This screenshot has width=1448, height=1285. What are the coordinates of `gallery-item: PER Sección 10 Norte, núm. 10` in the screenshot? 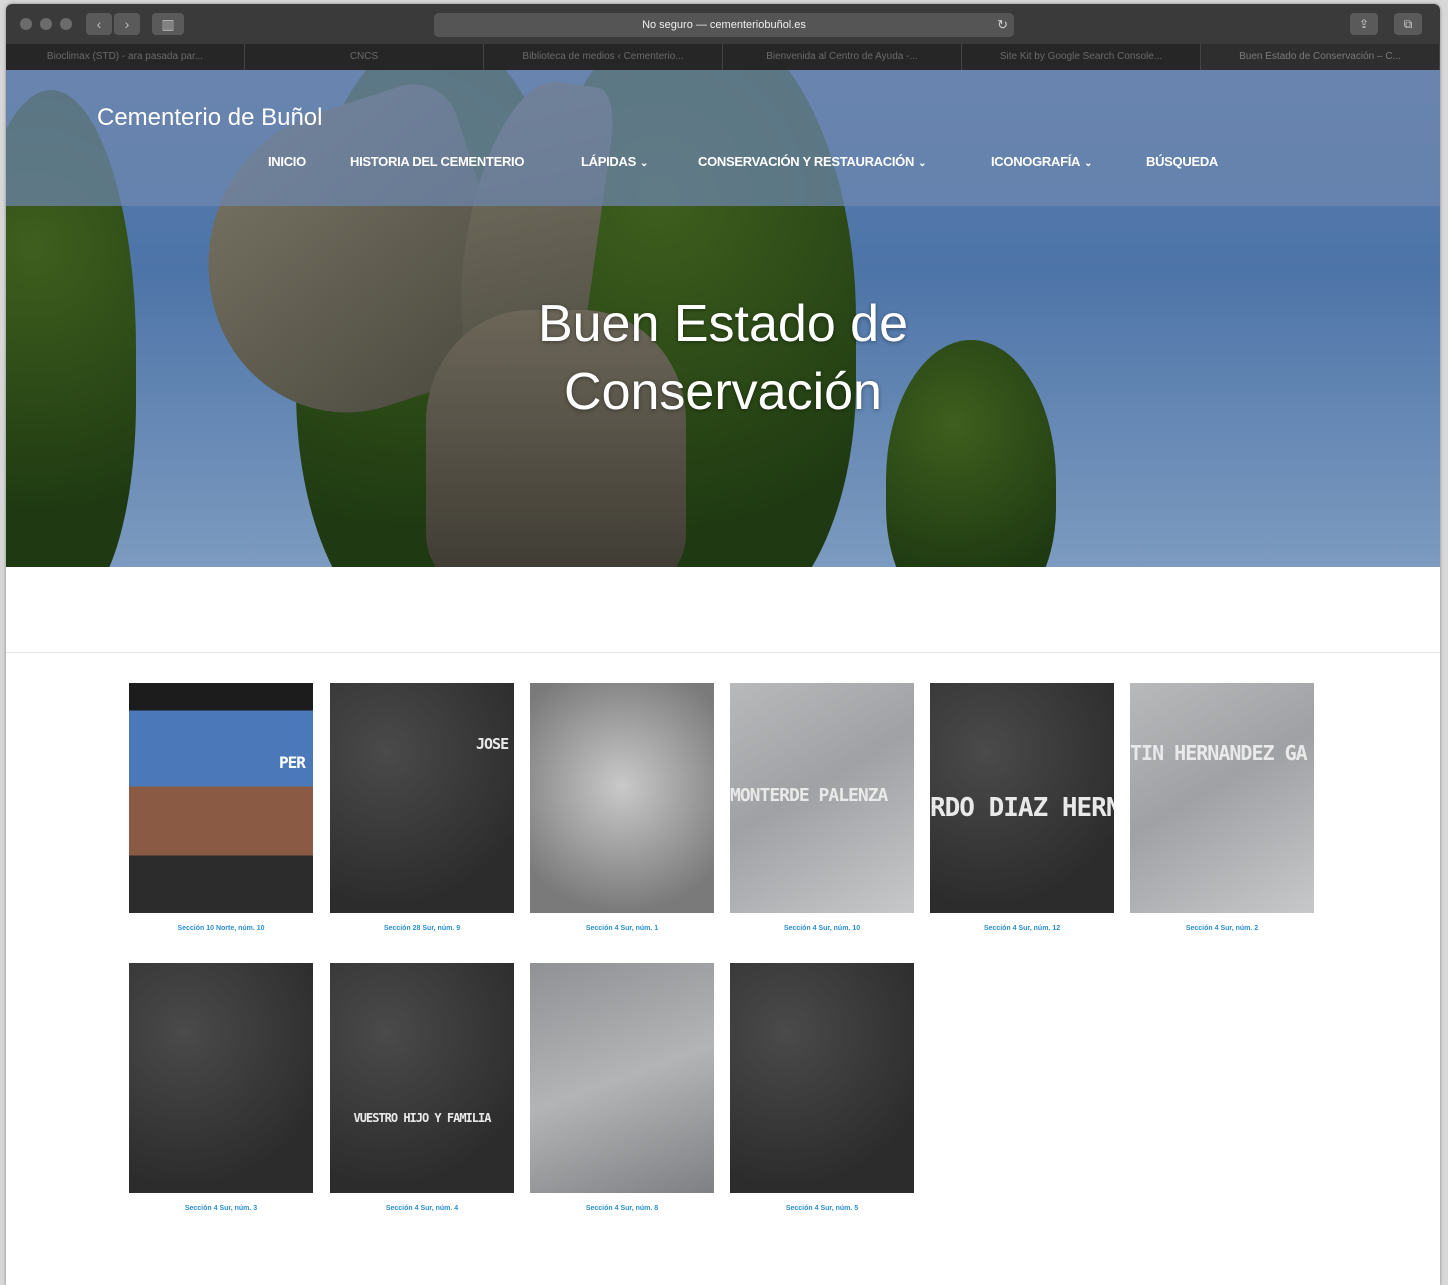 It's located at (221, 807).